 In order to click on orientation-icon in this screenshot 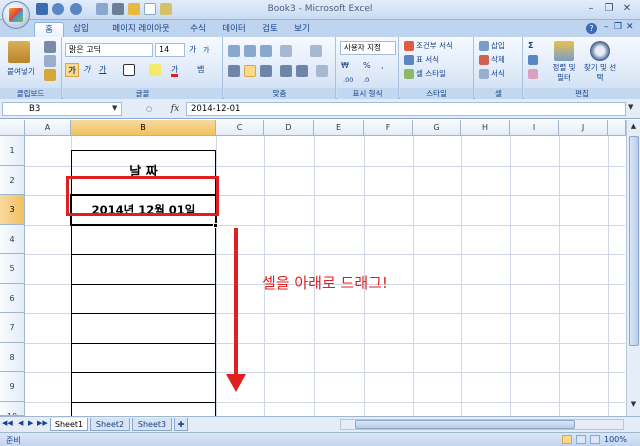, I will do `click(286, 51)`.